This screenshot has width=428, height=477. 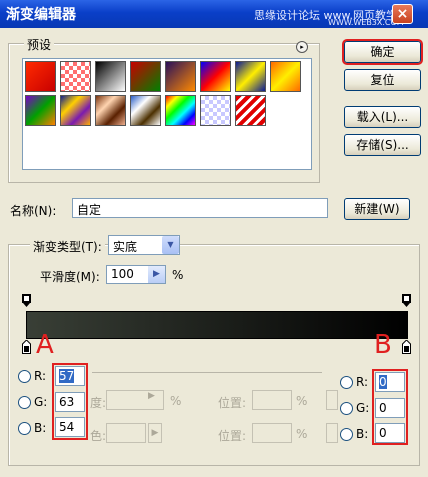 I want to click on reset-button: 复位, so click(x=382, y=80).